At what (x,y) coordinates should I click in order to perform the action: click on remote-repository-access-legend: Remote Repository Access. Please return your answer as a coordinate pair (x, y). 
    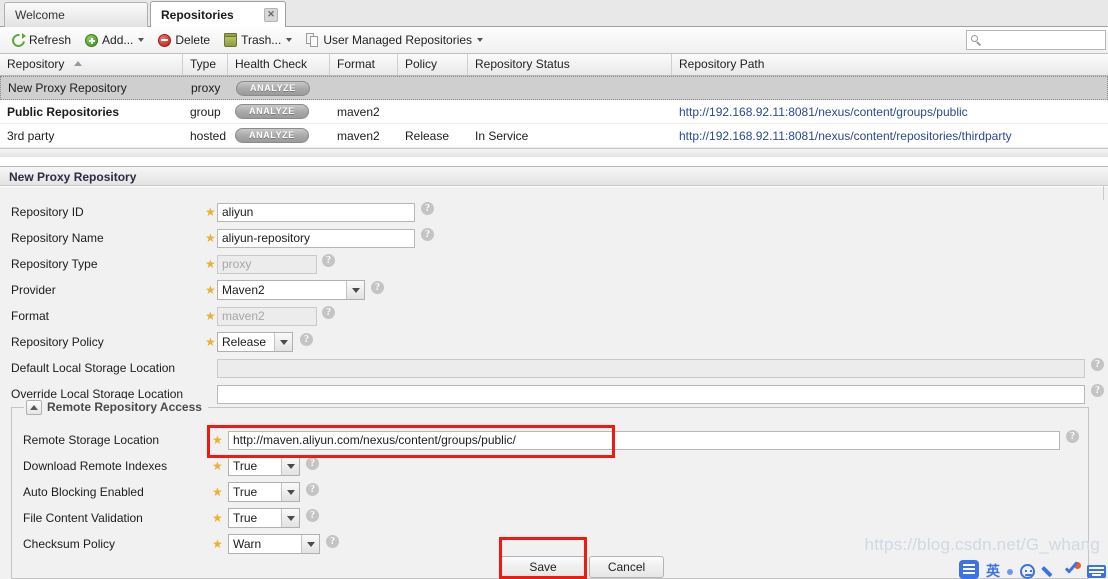
    Looking at the image, I should click on (116, 407).